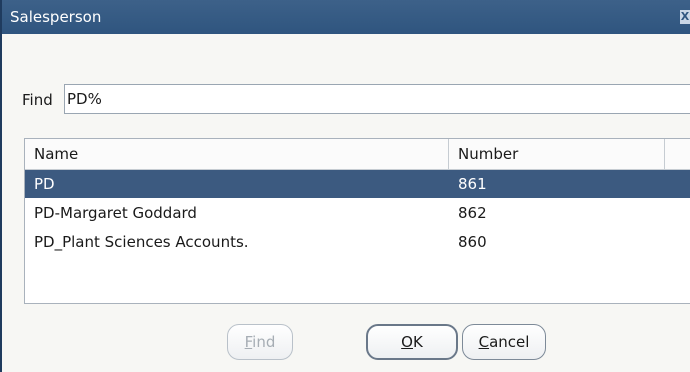  I want to click on row-number: 862, so click(472, 213).